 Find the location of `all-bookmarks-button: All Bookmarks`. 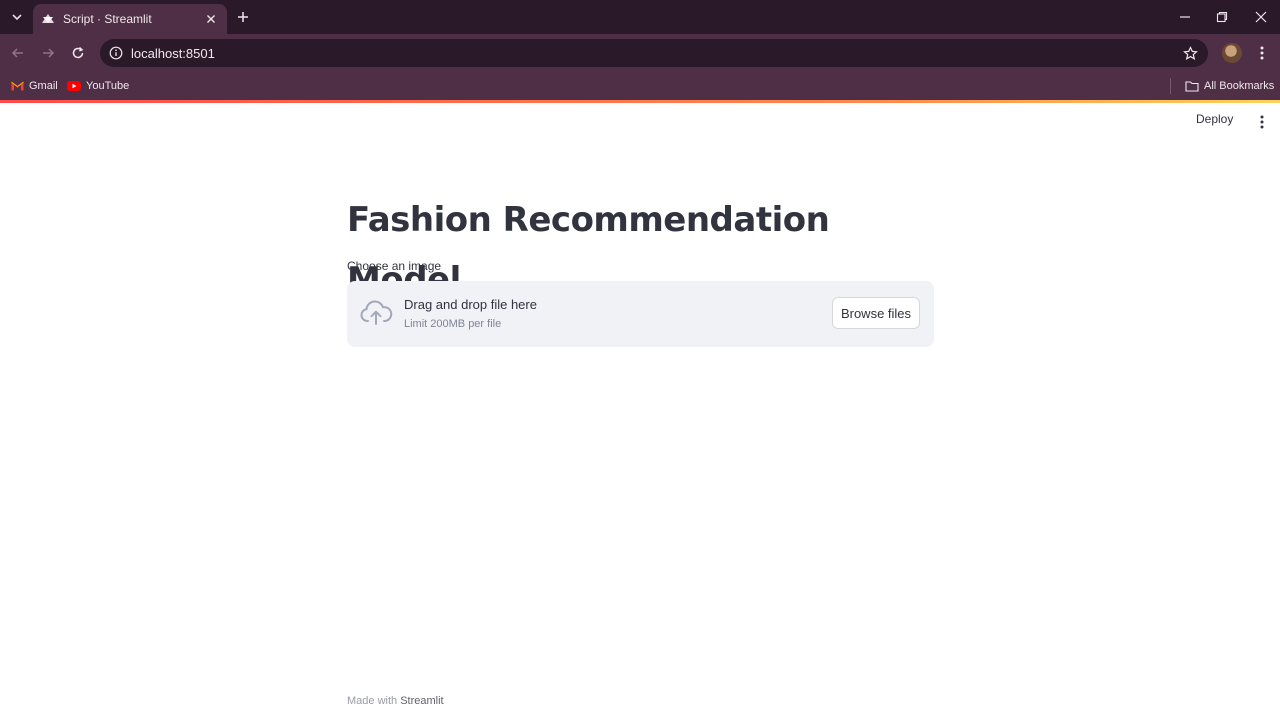

all-bookmarks-button: All Bookmarks is located at coordinates (1229, 86).